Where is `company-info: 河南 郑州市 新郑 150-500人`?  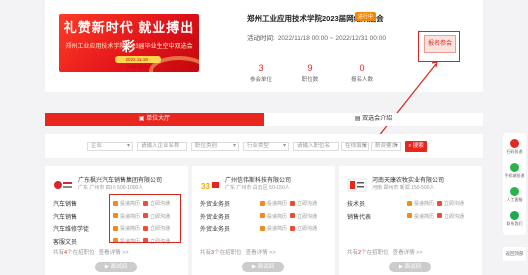
company-info: 河南 郑州市 新郑 150-500人 is located at coordinates (403, 188).